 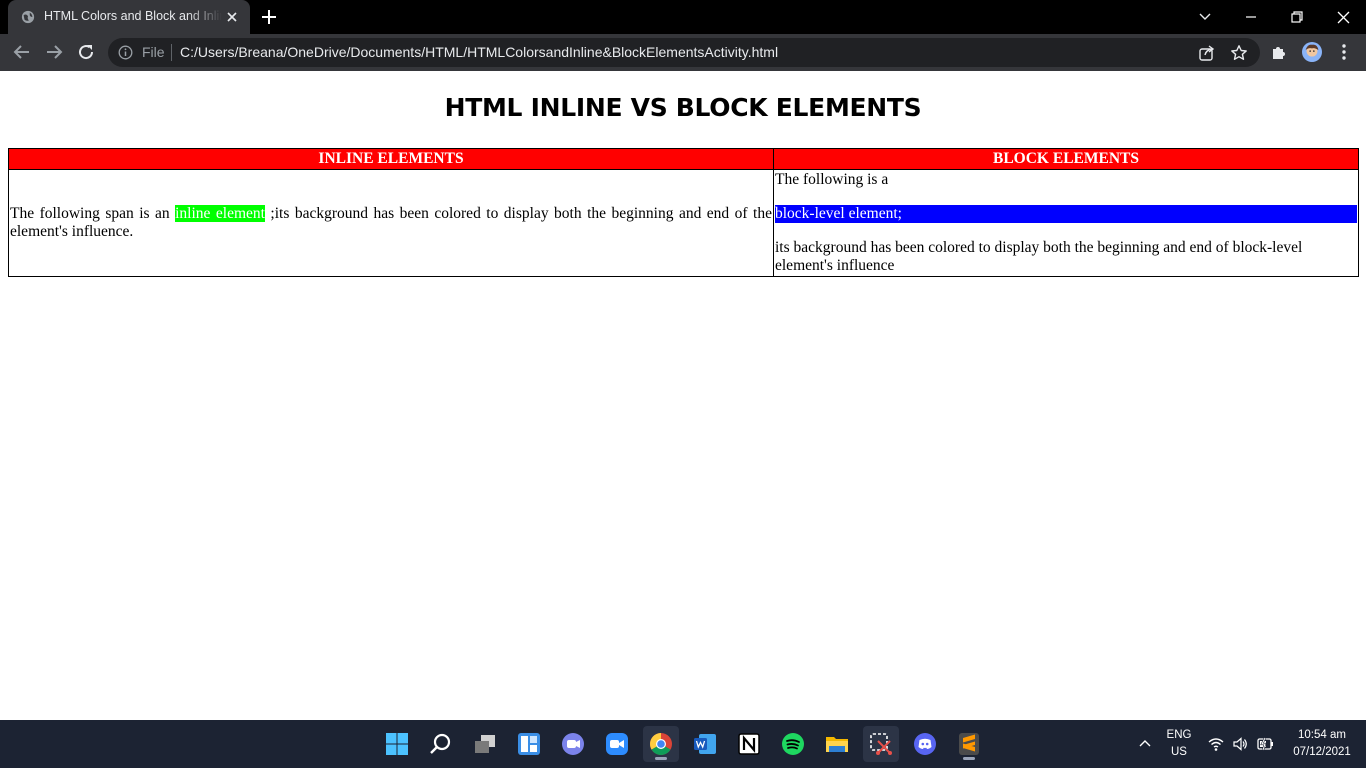 I want to click on new-tab-icon, so click(x=269, y=17).